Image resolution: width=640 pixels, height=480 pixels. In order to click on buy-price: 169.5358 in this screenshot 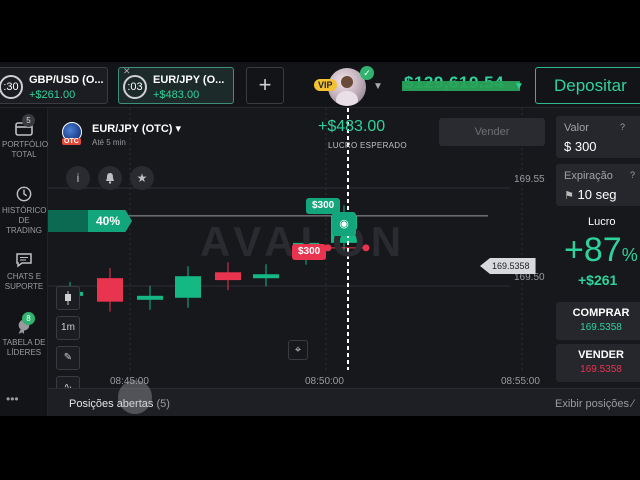, I will do `click(601, 327)`.